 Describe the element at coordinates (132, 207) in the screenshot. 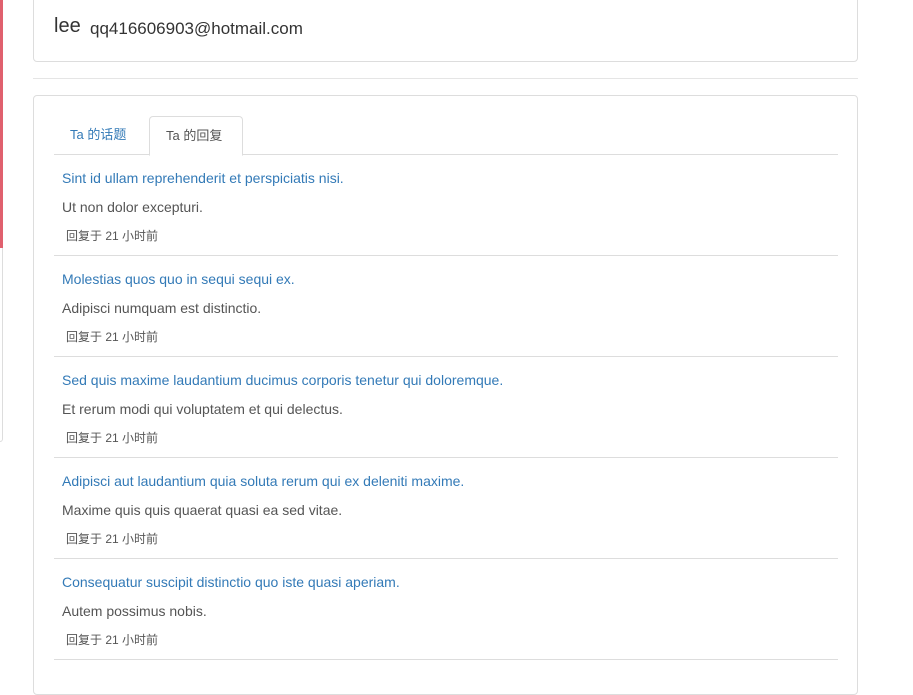

I see `reply-content: Ut non dolor excepturi.` at that location.